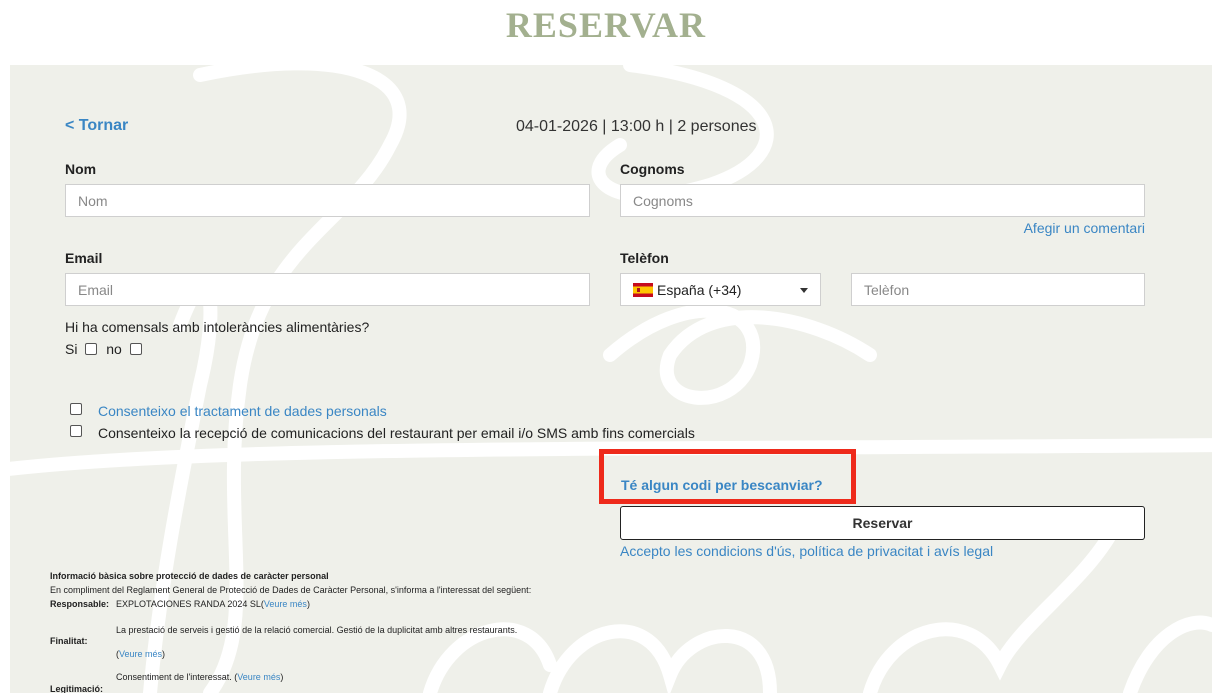  What do you see at coordinates (69, 641) in the screenshot?
I see `finalitat-label: Finalitat:` at bounding box center [69, 641].